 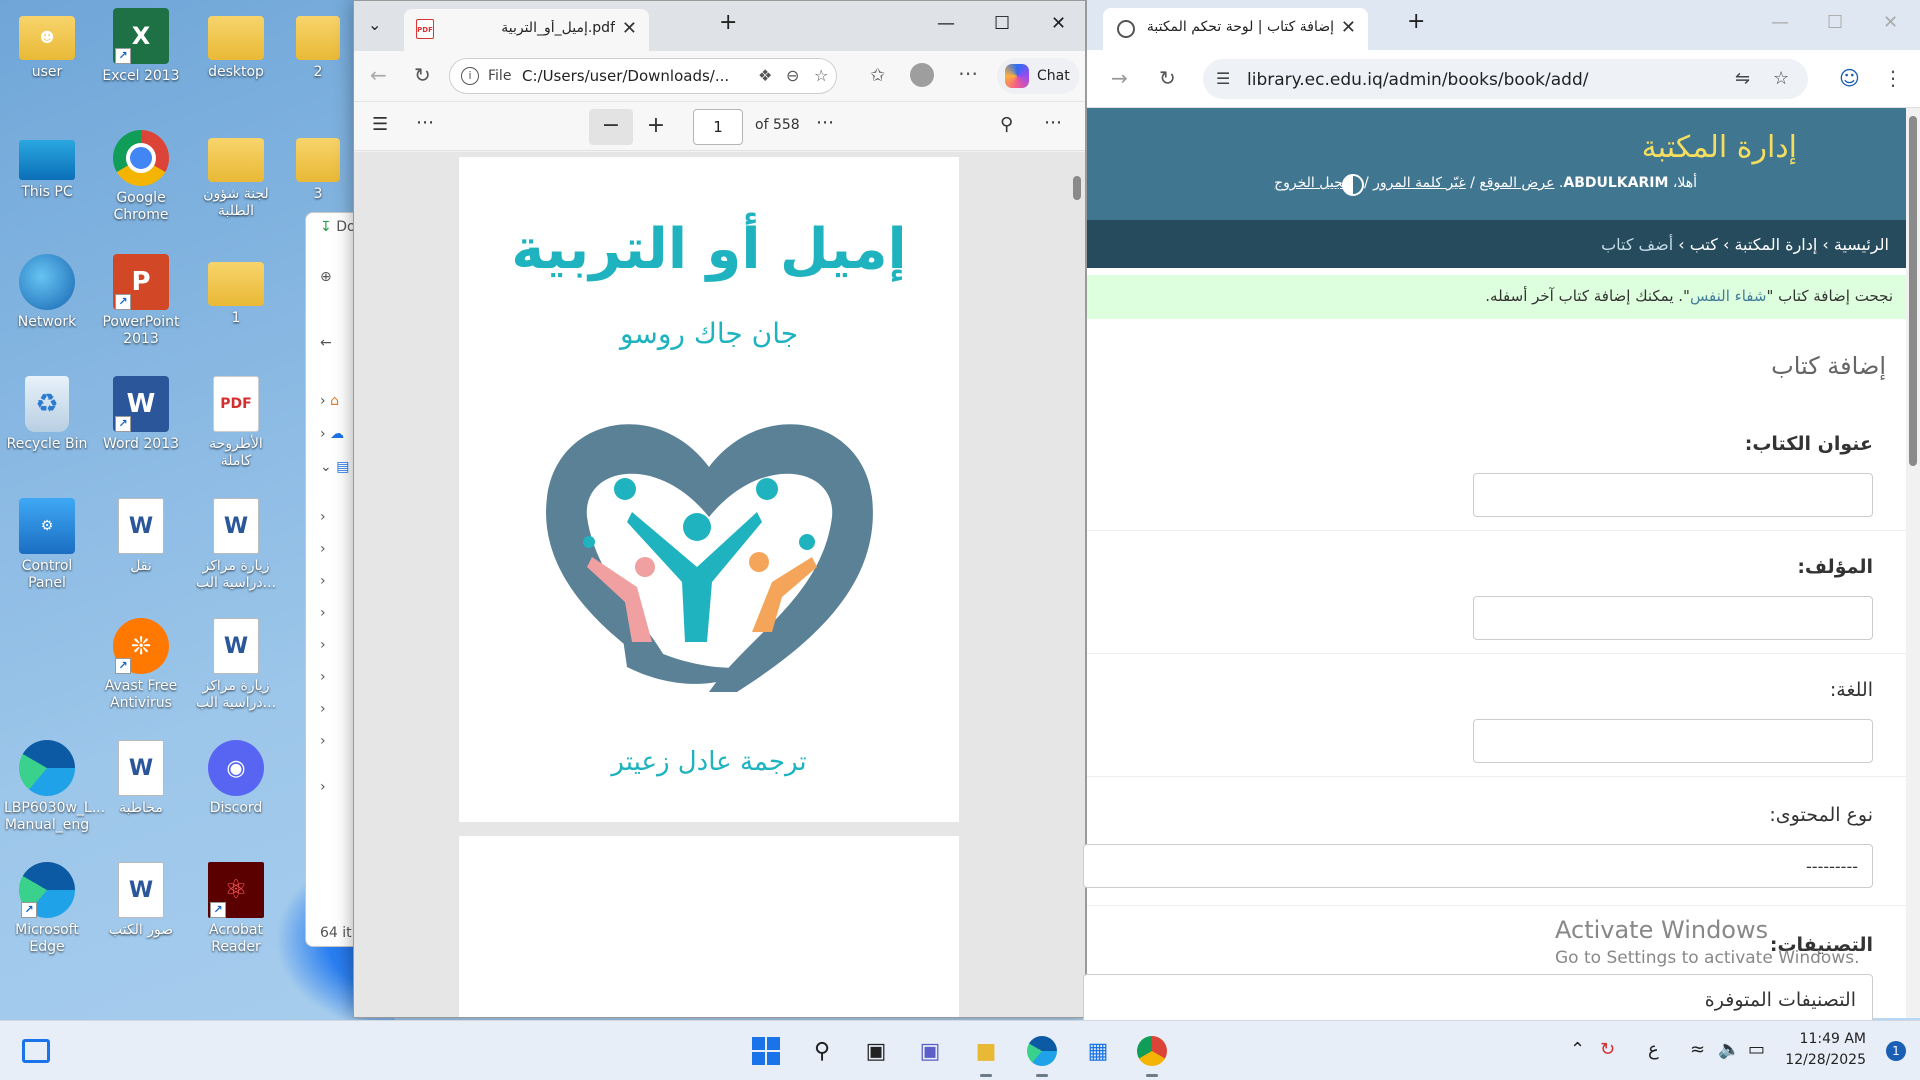 I want to click on desktop-icon-excel: X ↗ Excel 2013, so click(x=141, y=46).